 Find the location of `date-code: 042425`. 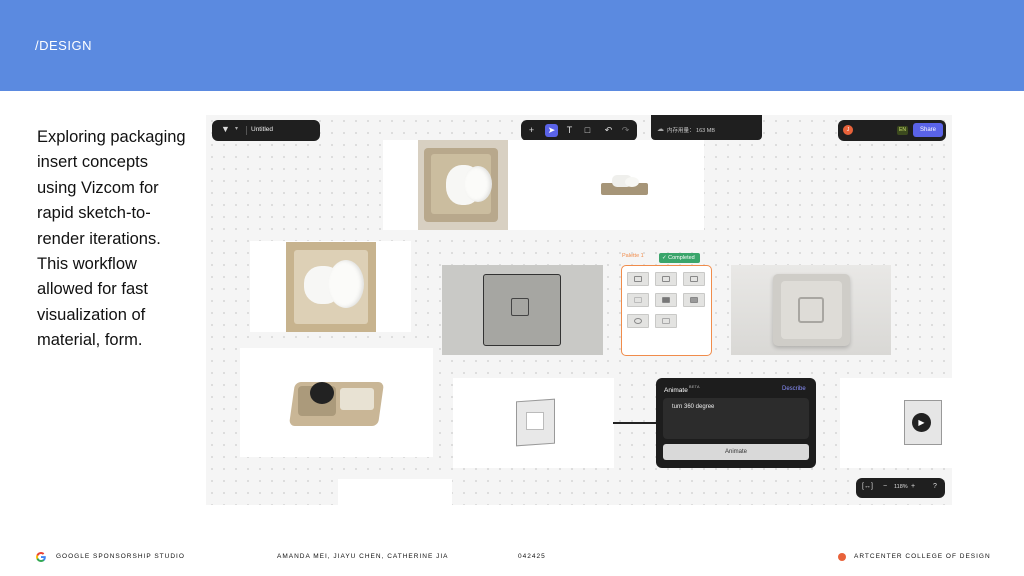

date-code: 042425 is located at coordinates (532, 556).